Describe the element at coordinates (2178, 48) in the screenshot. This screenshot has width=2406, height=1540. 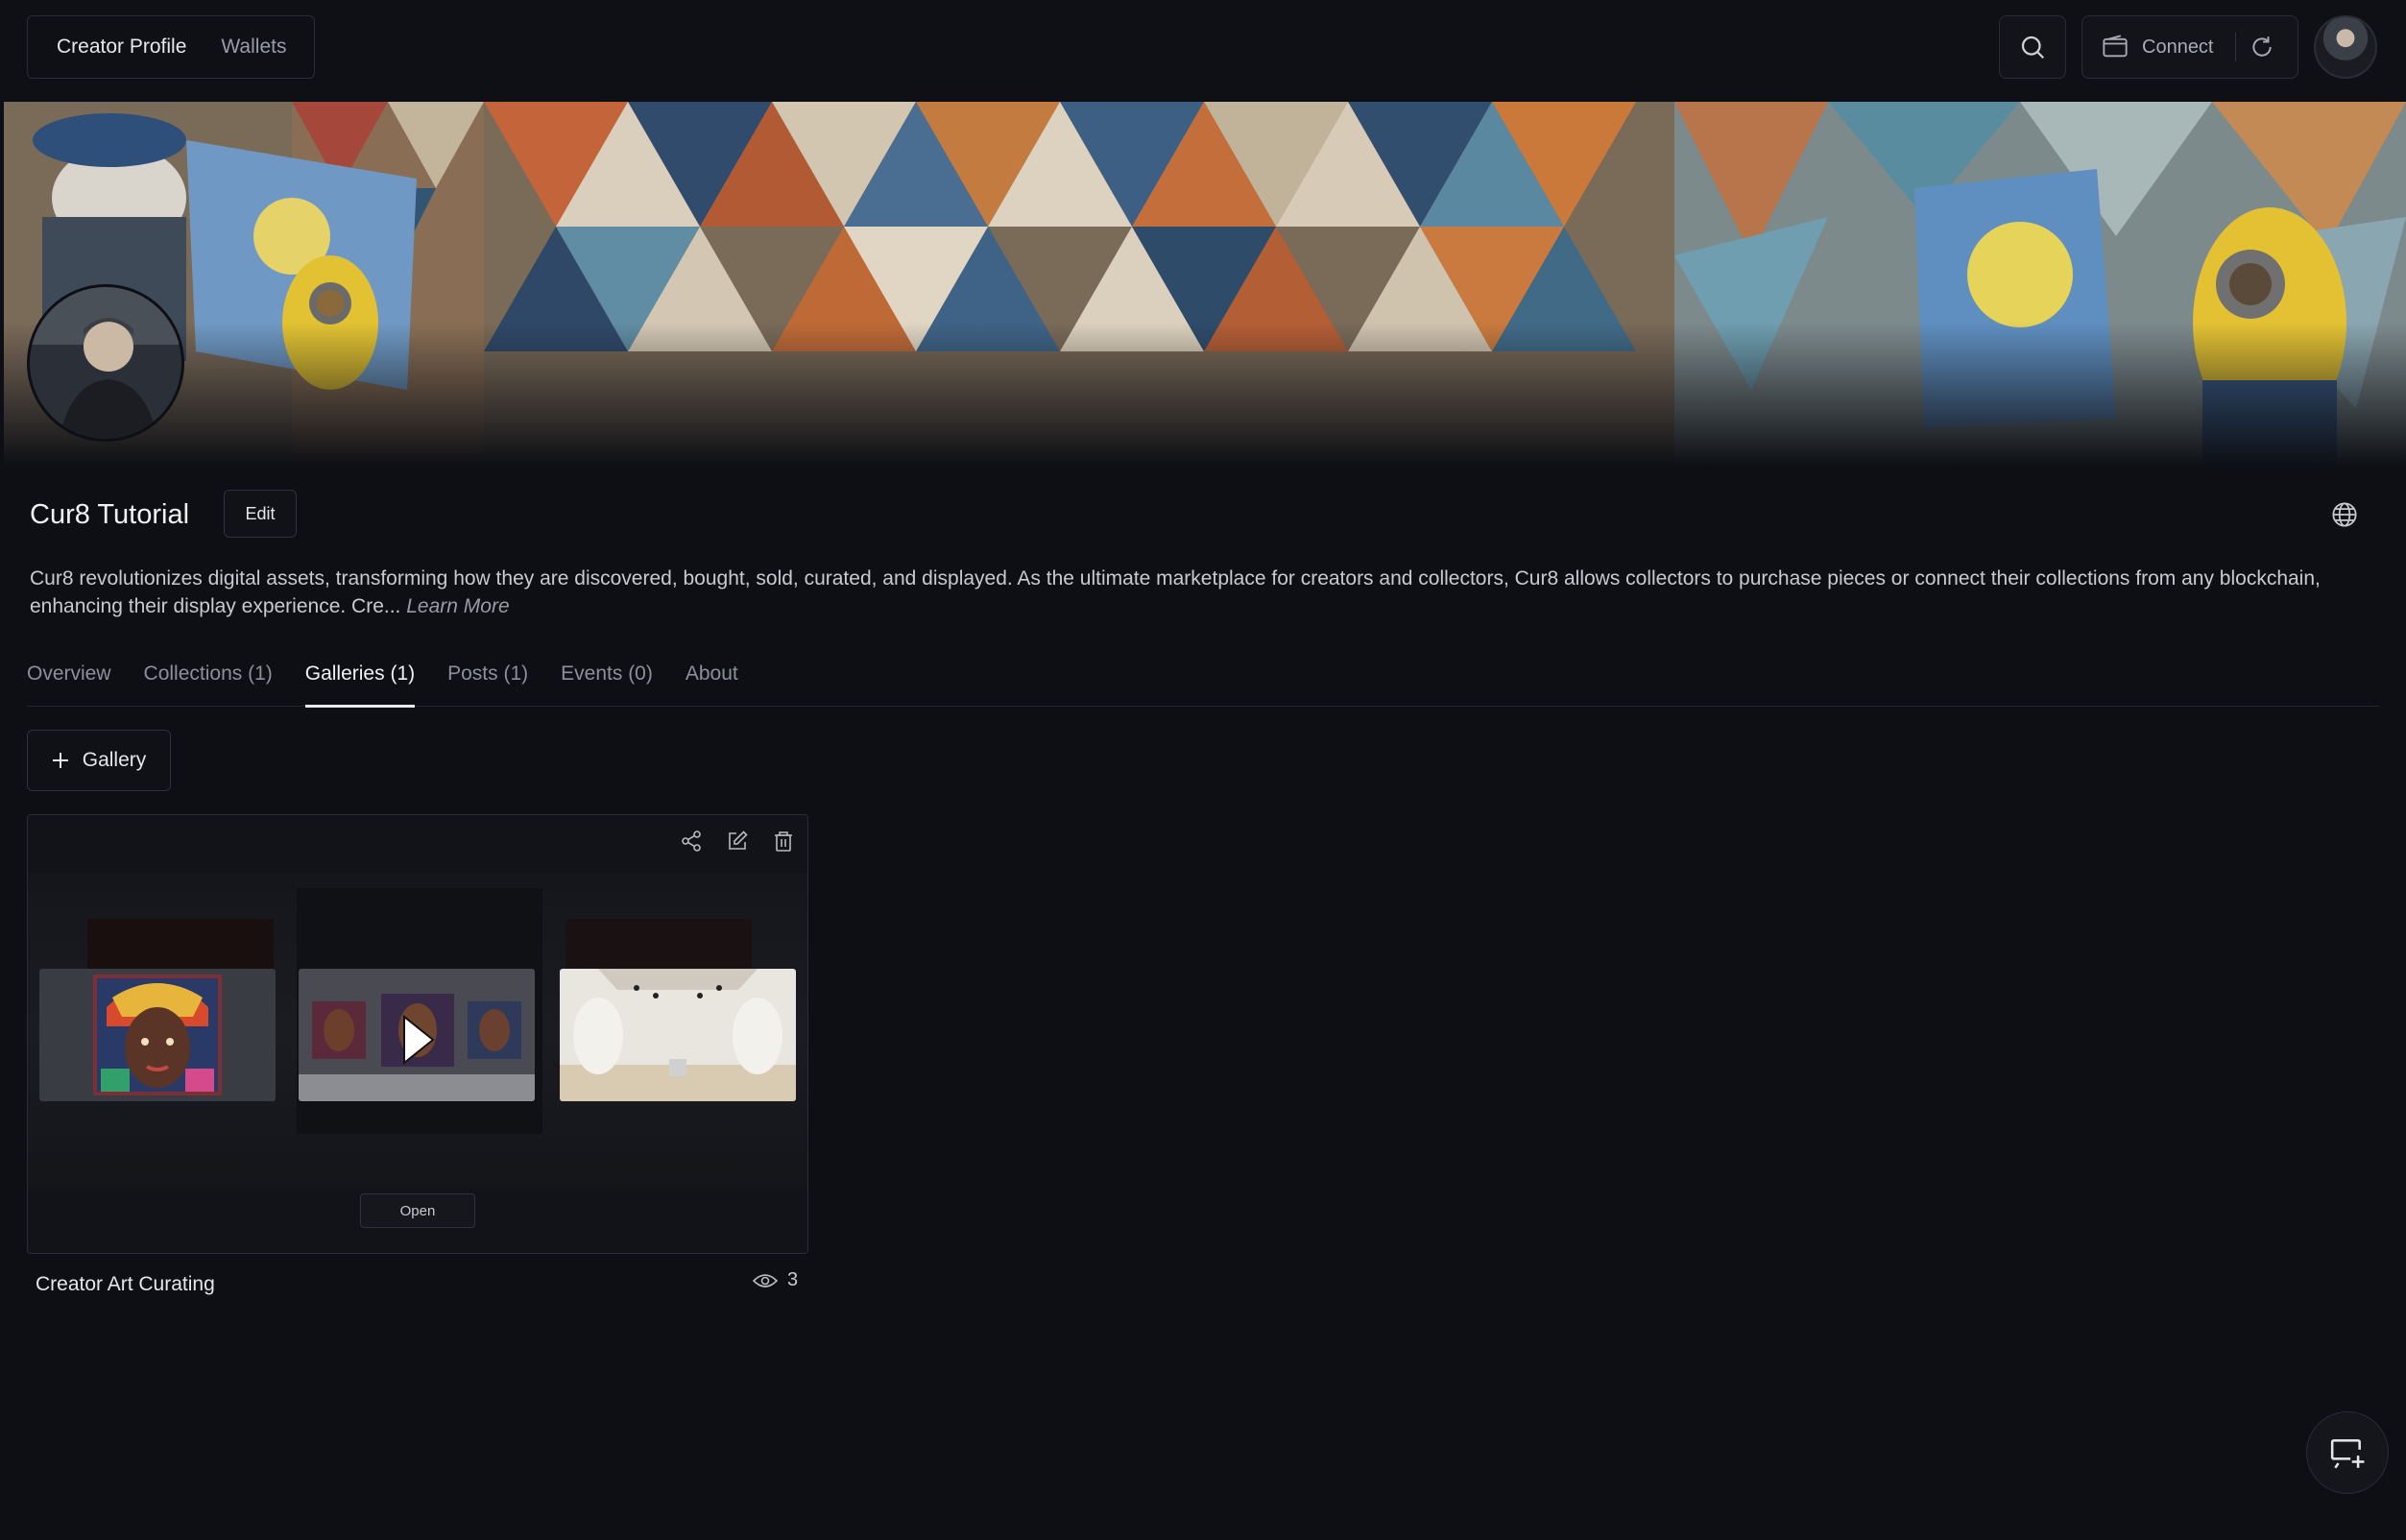
I see `connect-button: Connect` at that location.